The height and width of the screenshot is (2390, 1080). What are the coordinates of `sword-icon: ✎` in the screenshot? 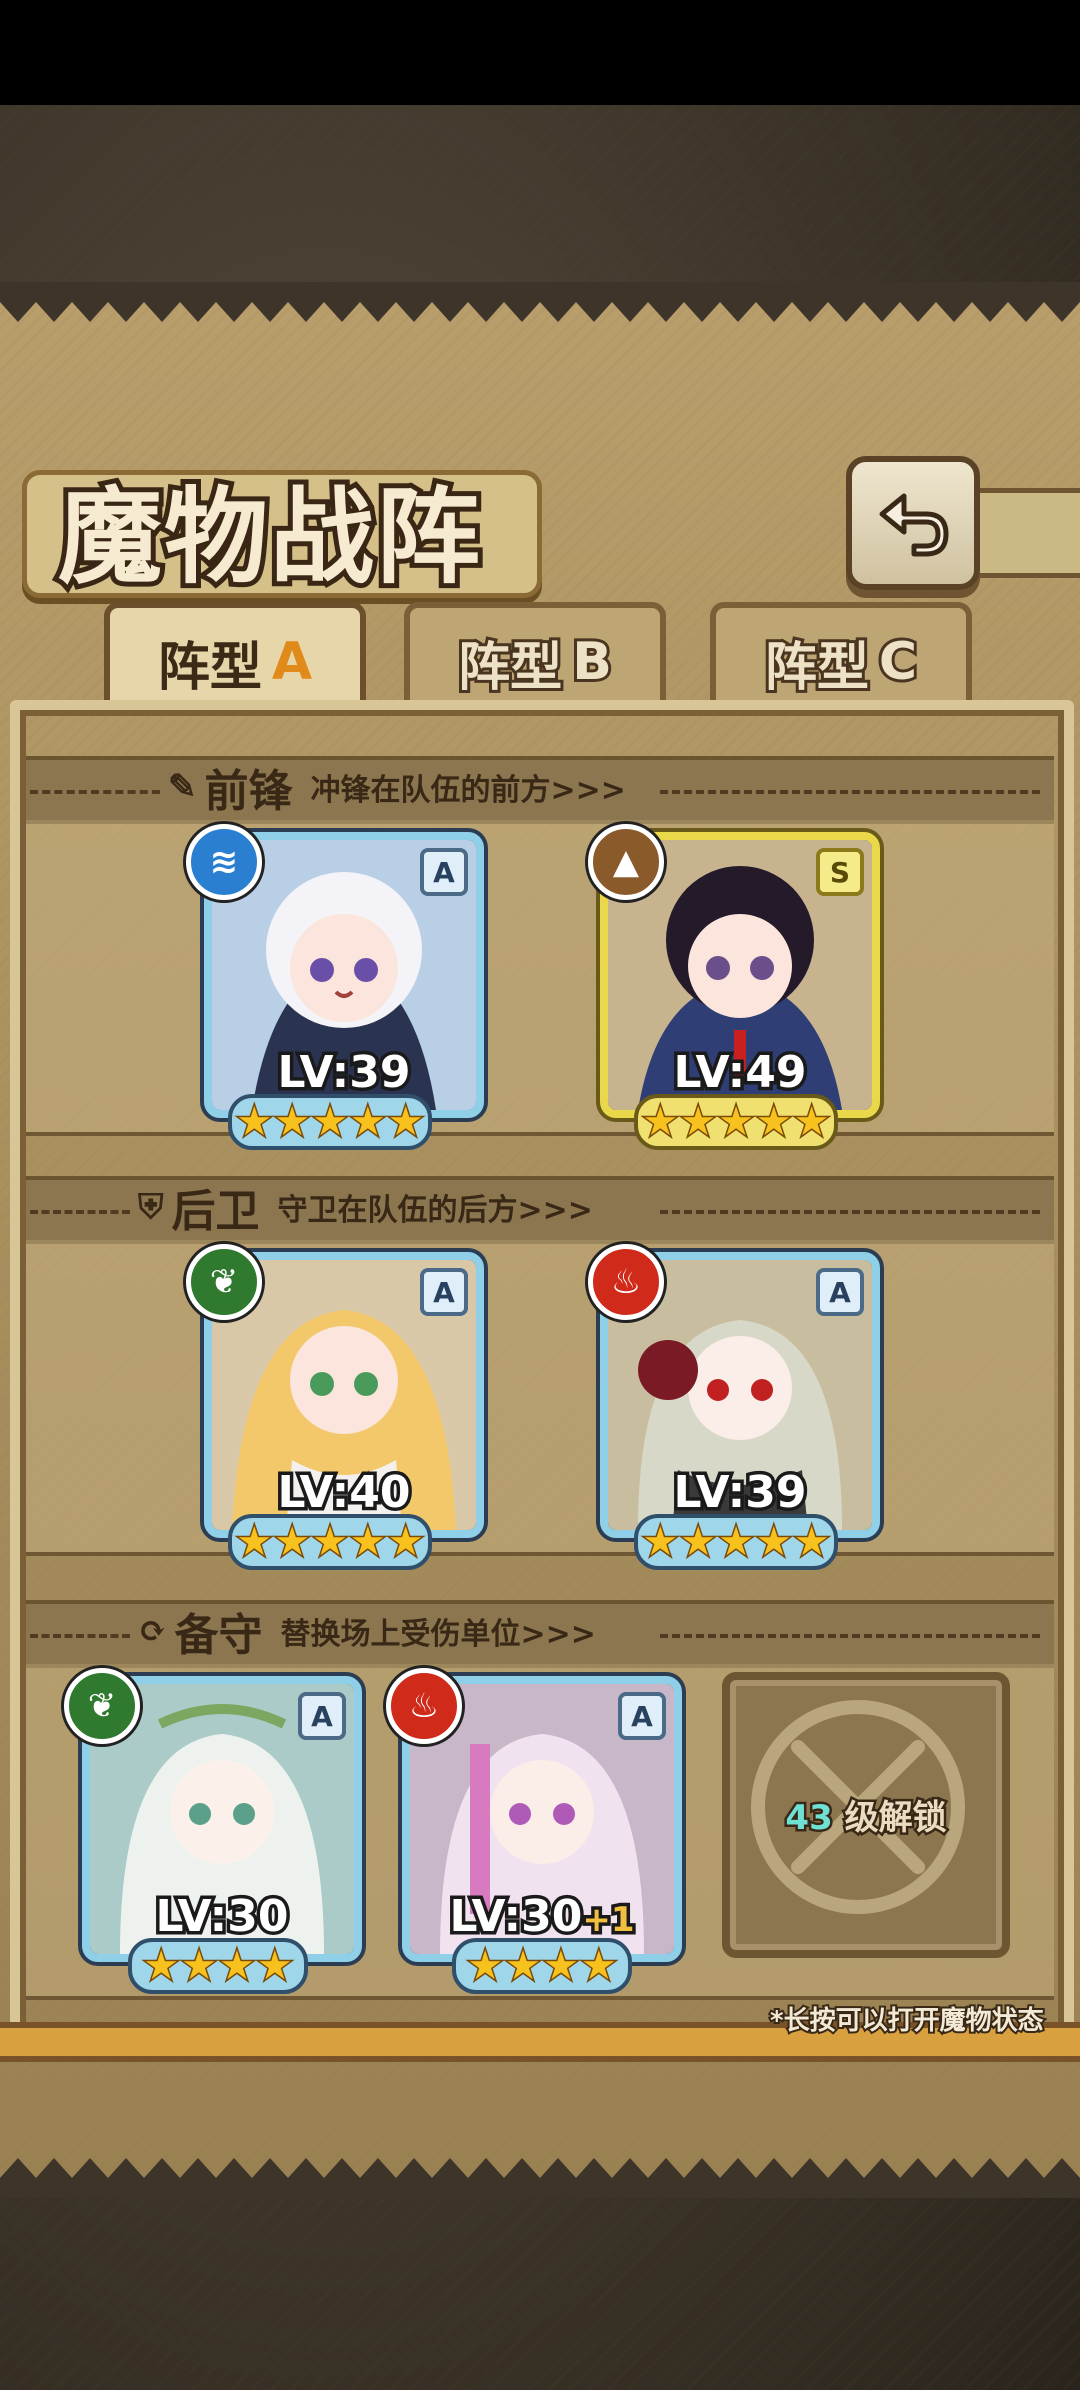 It's located at (182, 787).